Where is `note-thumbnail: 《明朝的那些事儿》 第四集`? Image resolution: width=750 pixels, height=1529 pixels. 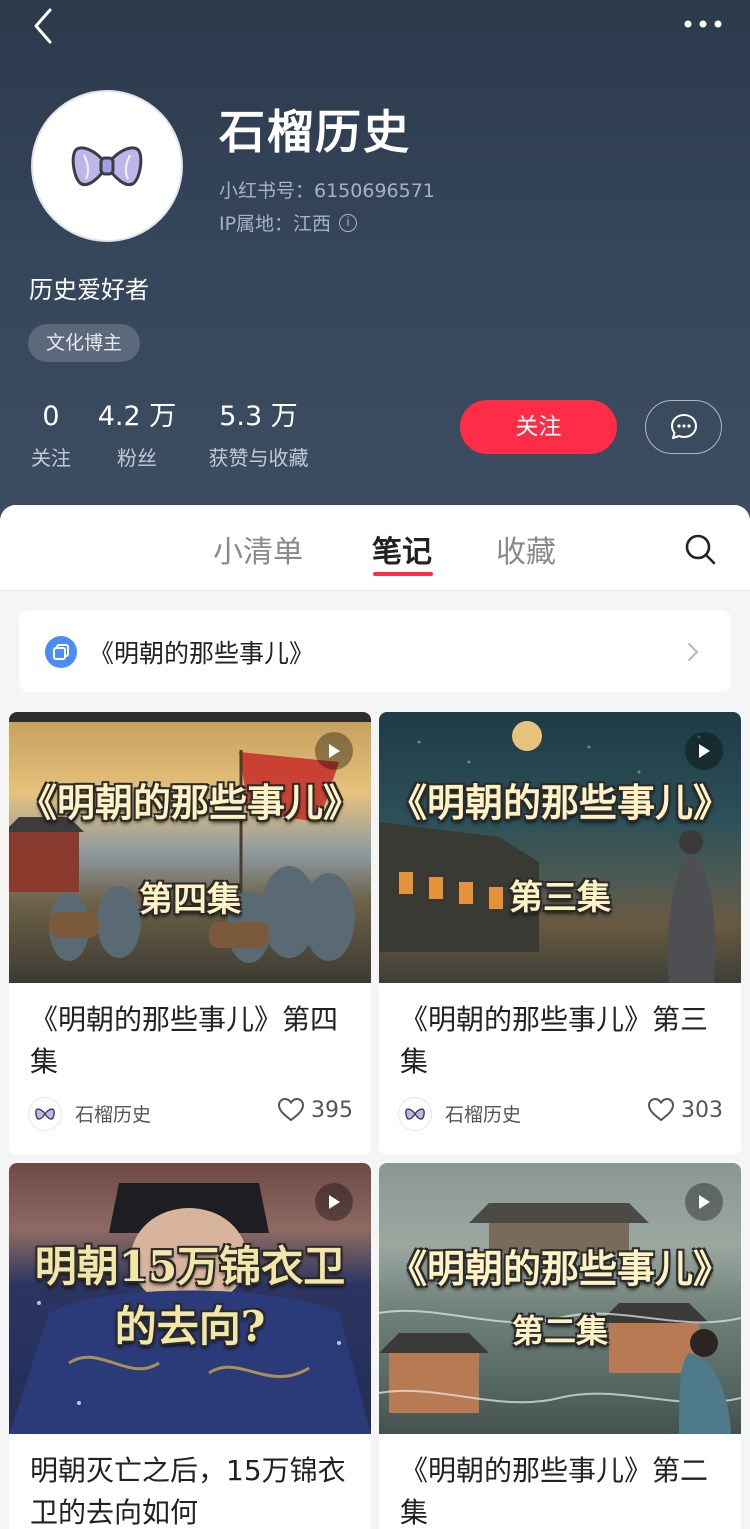
note-thumbnail: 《明朝的那些事儿》 第四集 is located at coordinates (190, 847).